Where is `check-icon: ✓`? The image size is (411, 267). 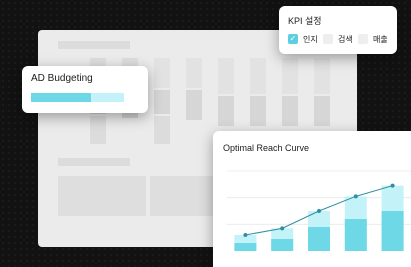
check-icon: ✓ is located at coordinates (293, 38).